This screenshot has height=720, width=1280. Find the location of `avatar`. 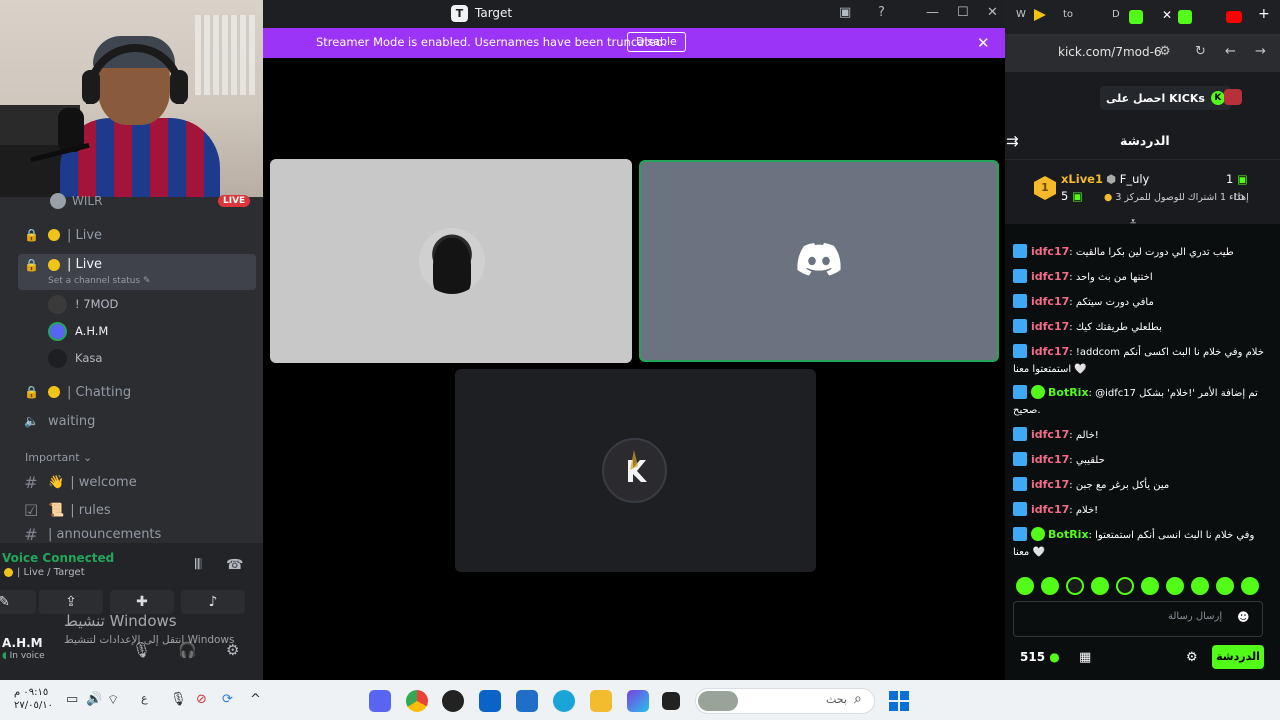

avatar is located at coordinates (57, 304).